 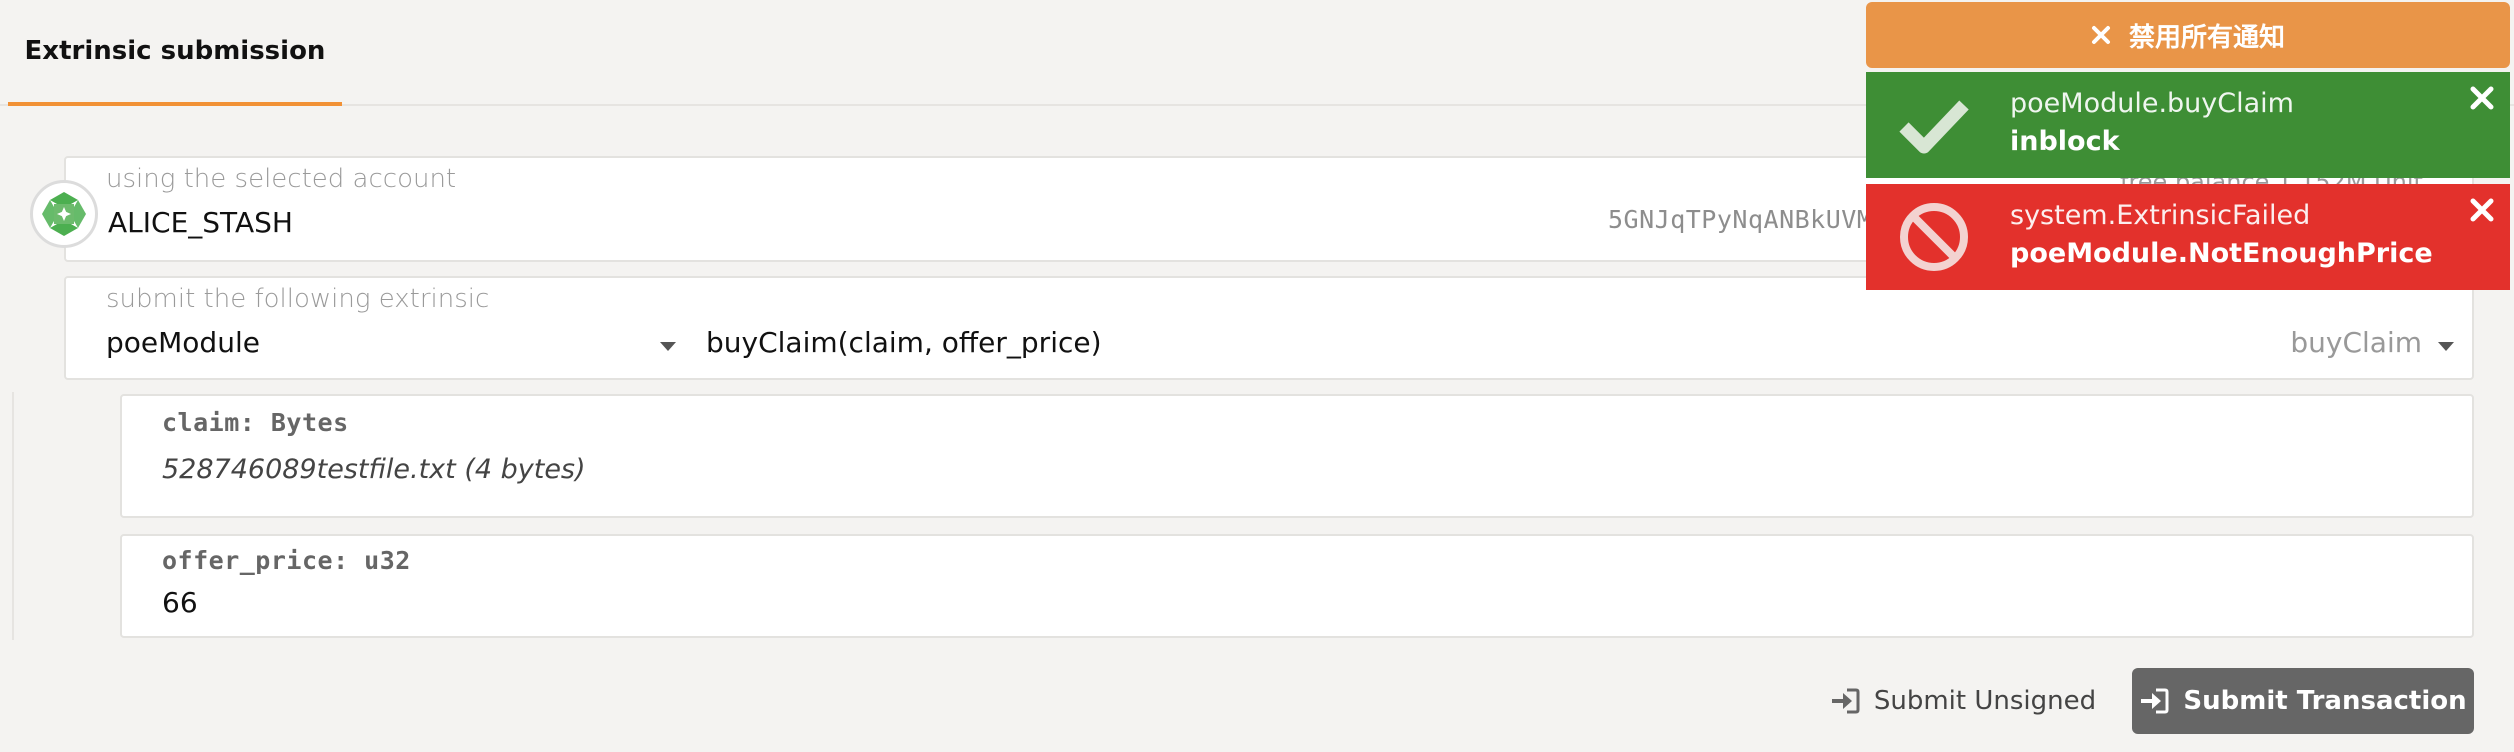 I want to click on submit-transaction-label: Submit Transaction, so click(x=2325, y=701).